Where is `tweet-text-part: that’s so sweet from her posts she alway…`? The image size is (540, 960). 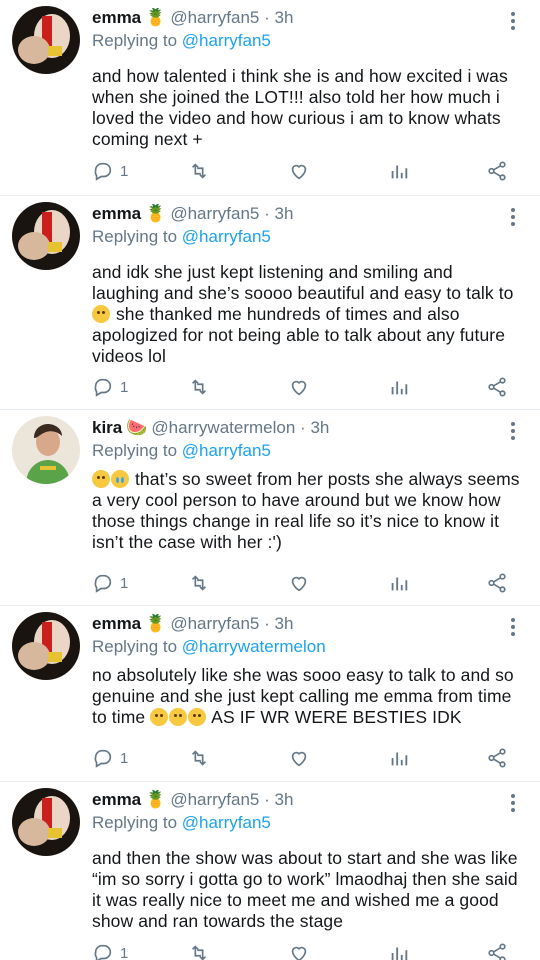 tweet-text-part: that’s so sweet from her posts she alway… is located at coordinates (306, 510).